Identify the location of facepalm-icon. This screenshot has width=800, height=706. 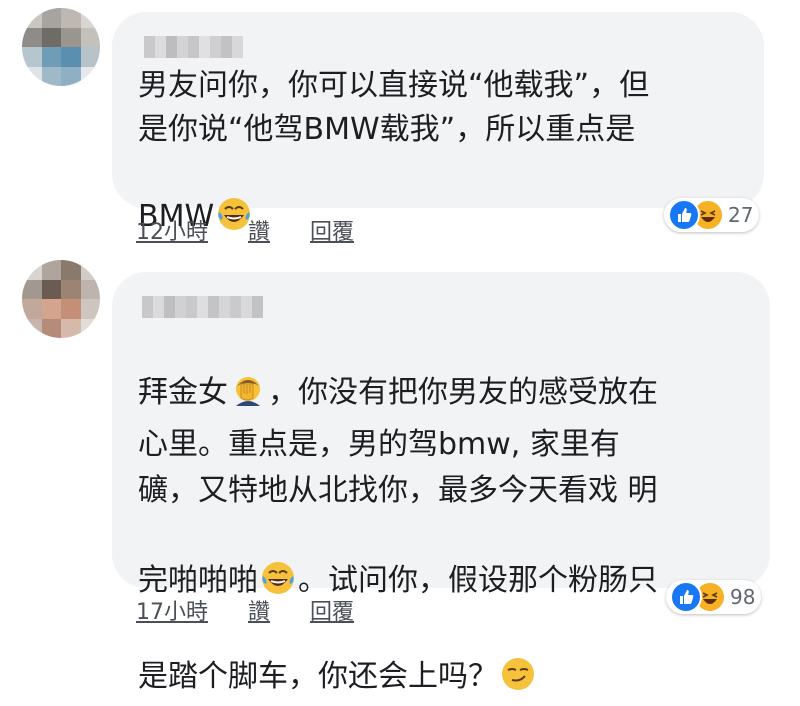
(248, 374).